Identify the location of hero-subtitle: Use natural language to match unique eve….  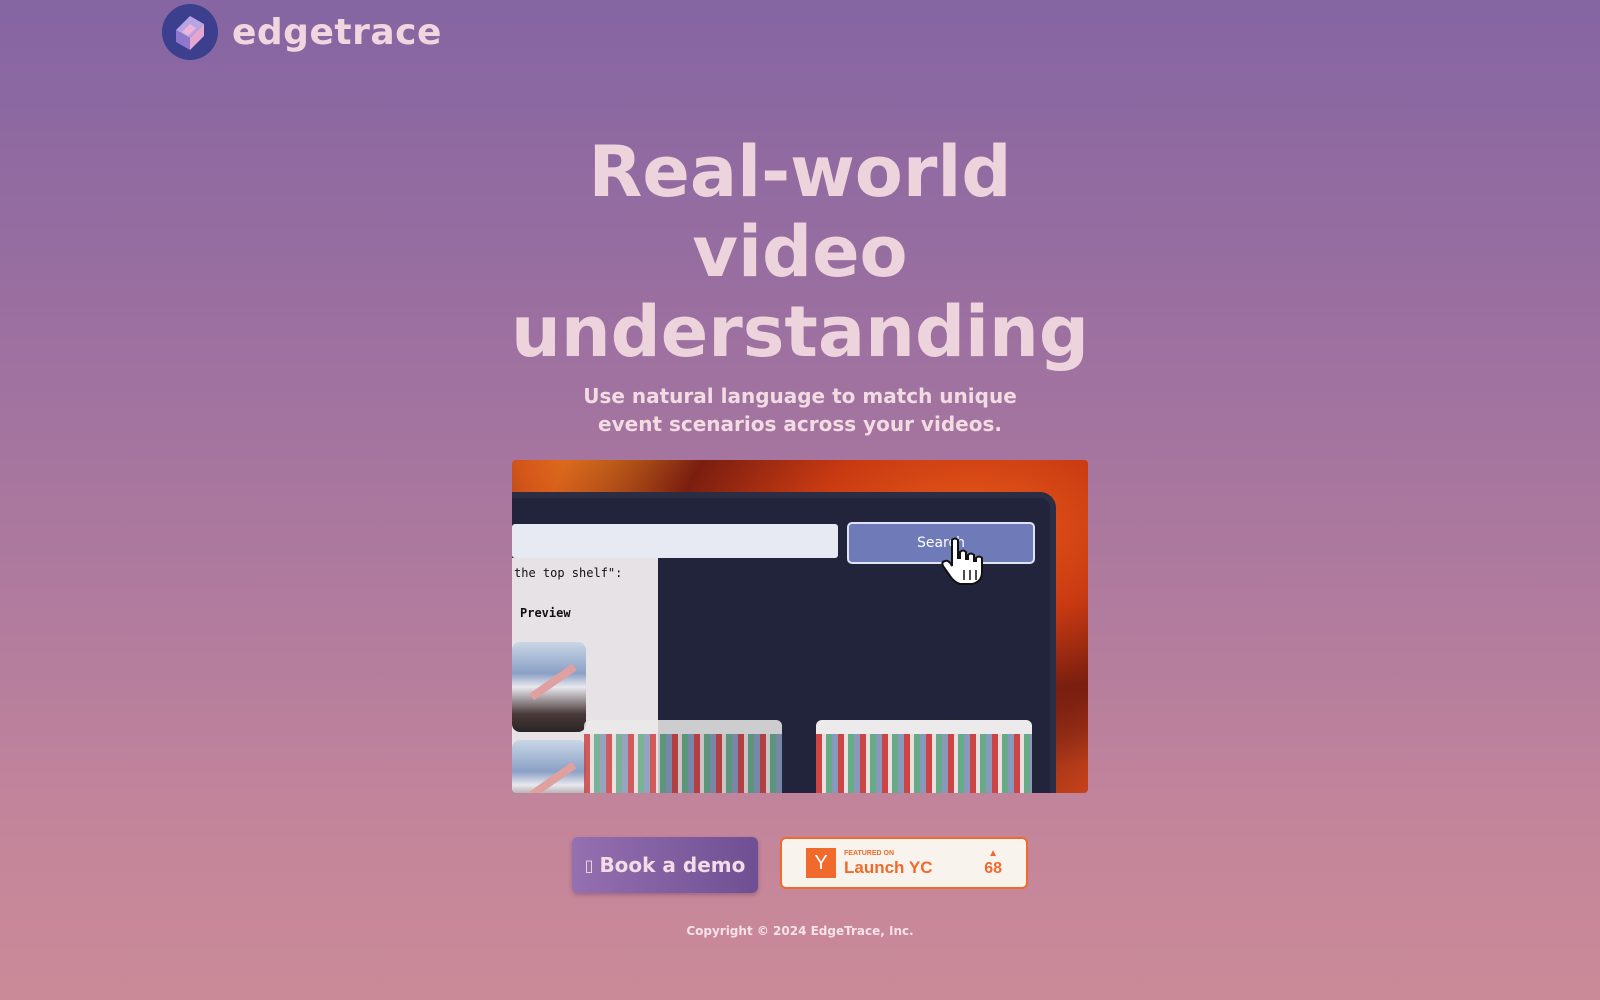
(800, 410).